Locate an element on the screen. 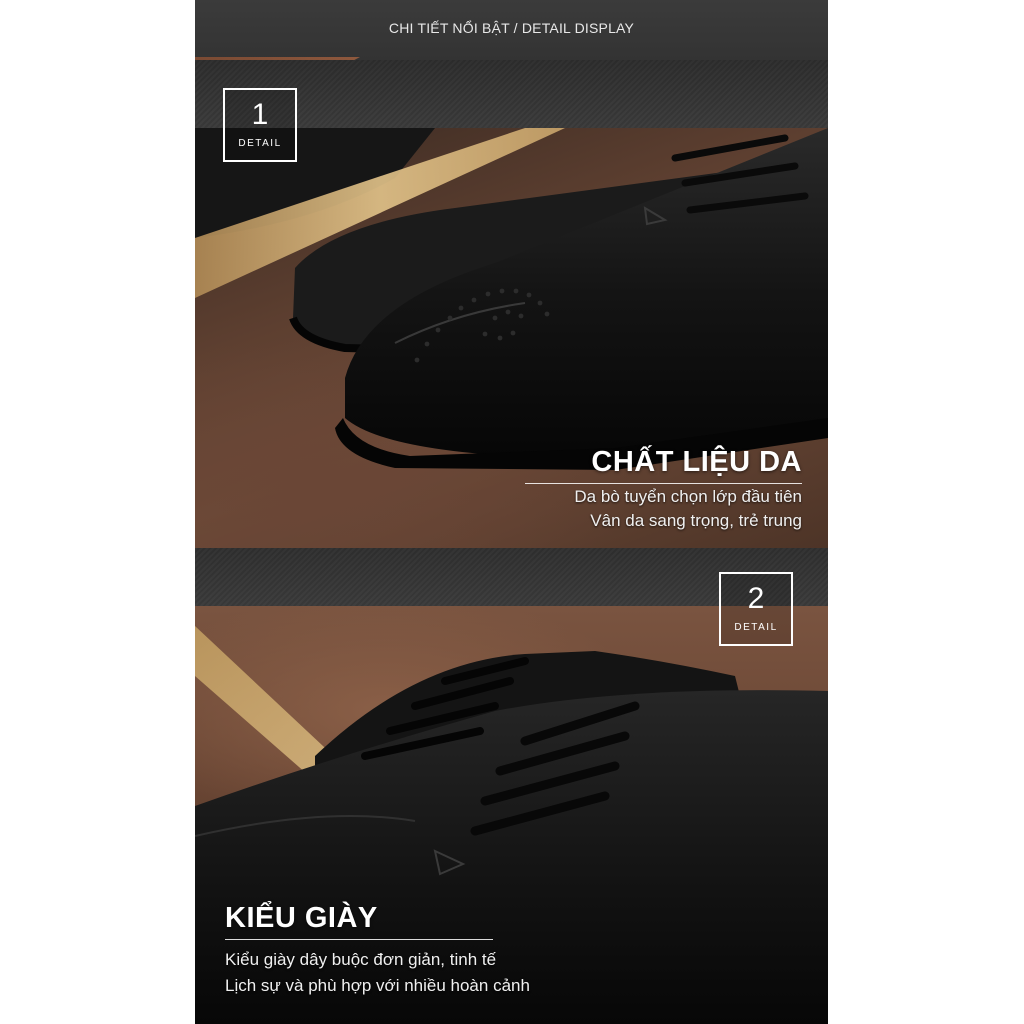 Image resolution: width=1024 pixels, height=1024 pixels. badge-label-2: DETAIL is located at coordinates (756, 627).